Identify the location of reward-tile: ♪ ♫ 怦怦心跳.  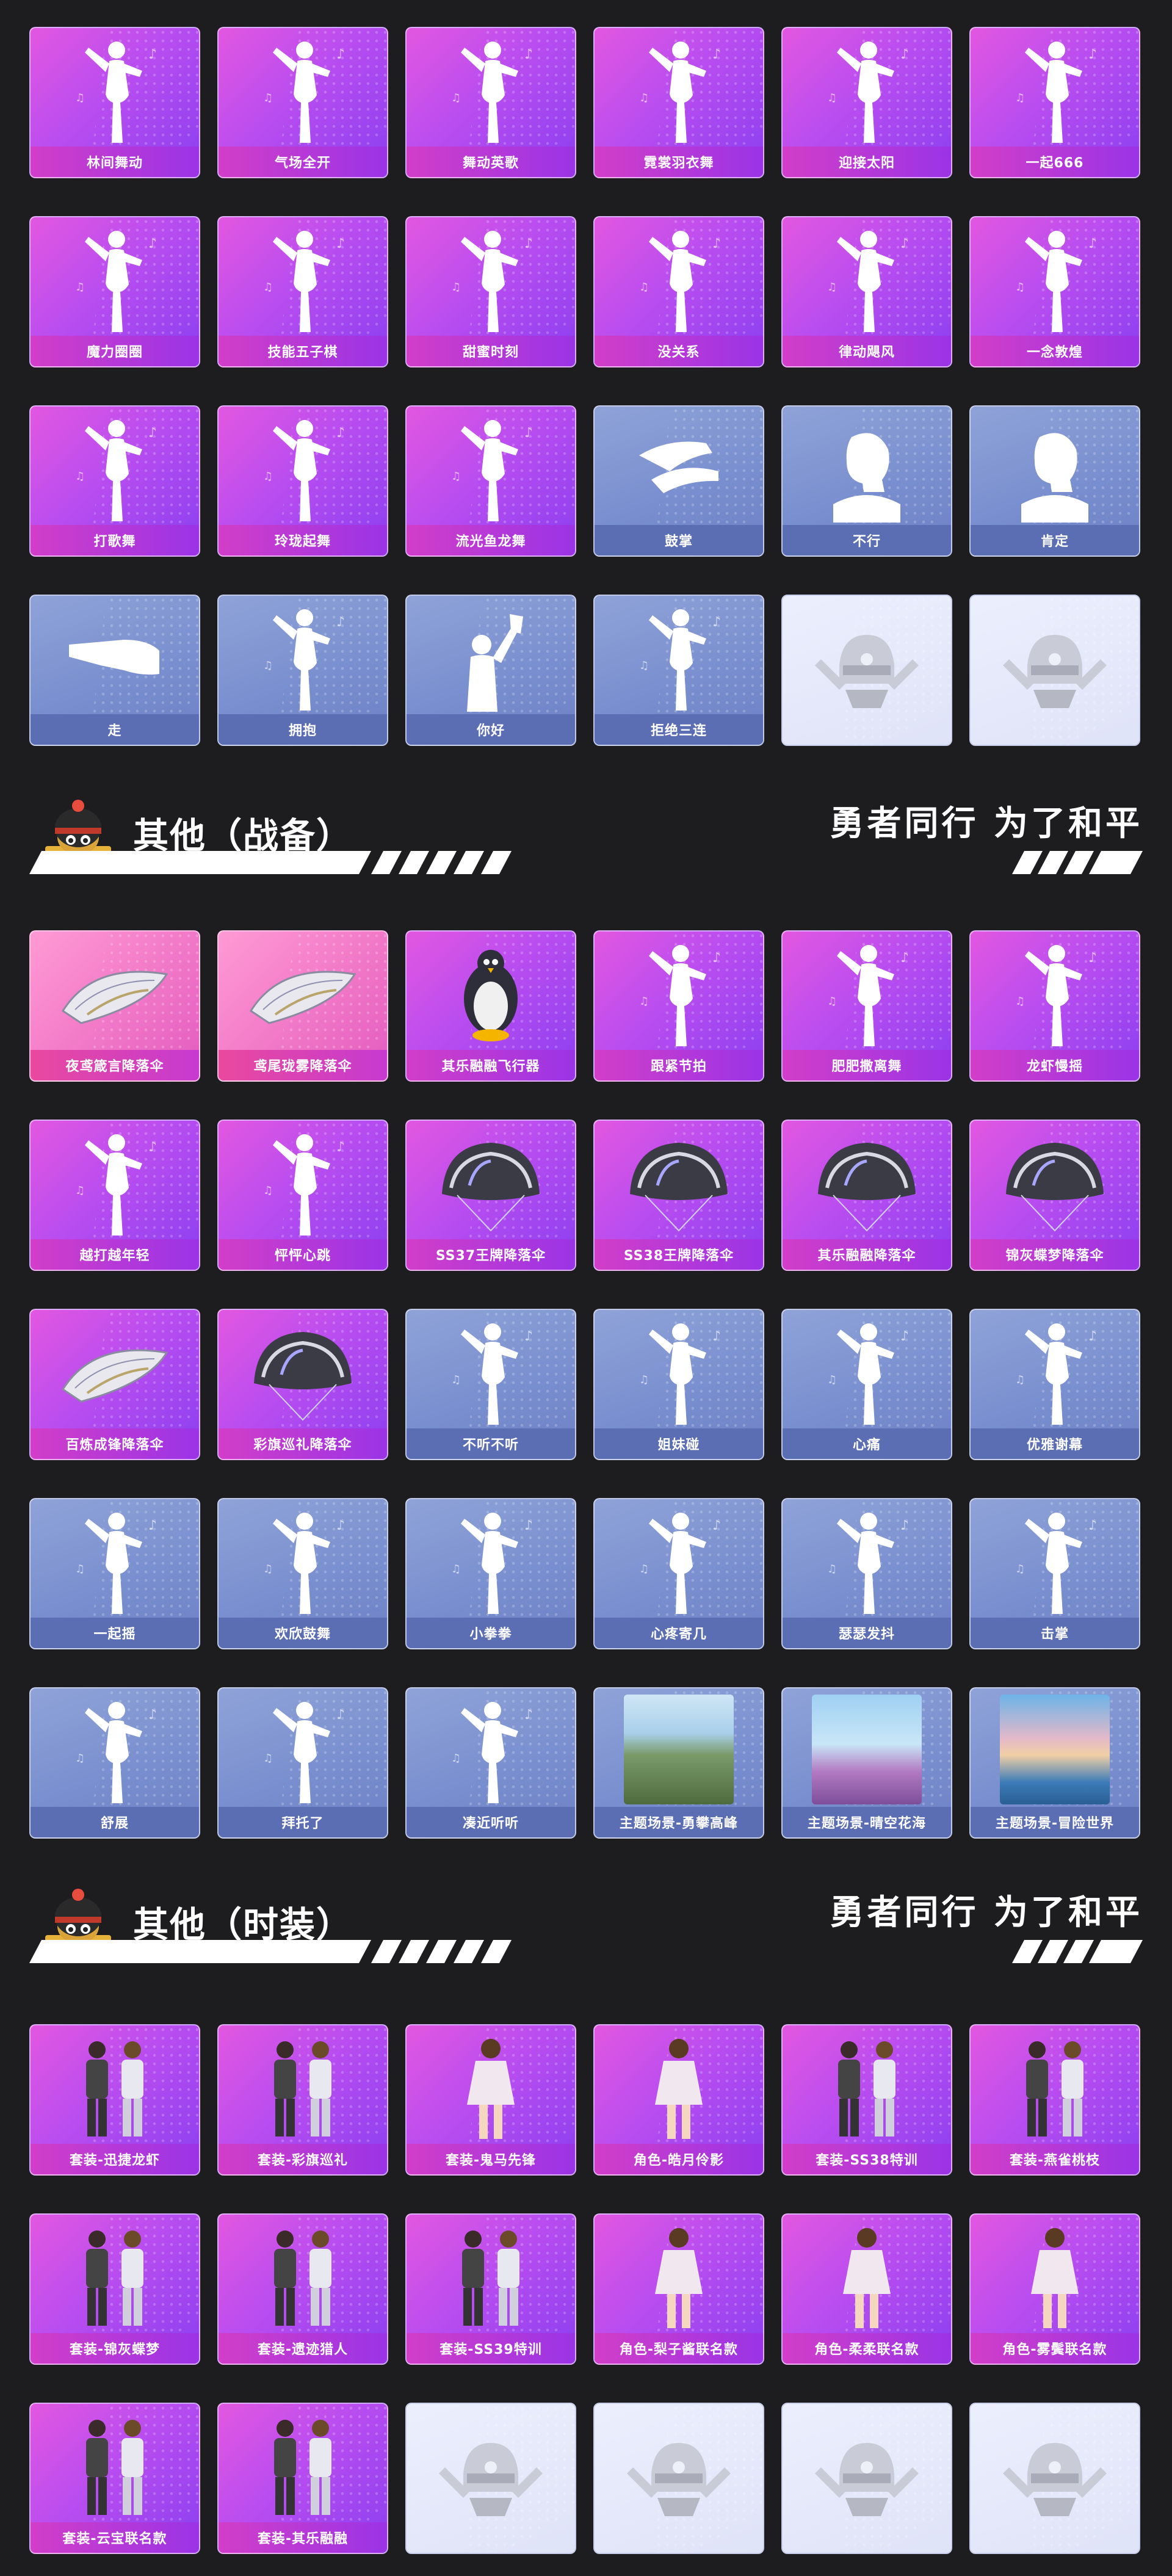
(302, 1195).